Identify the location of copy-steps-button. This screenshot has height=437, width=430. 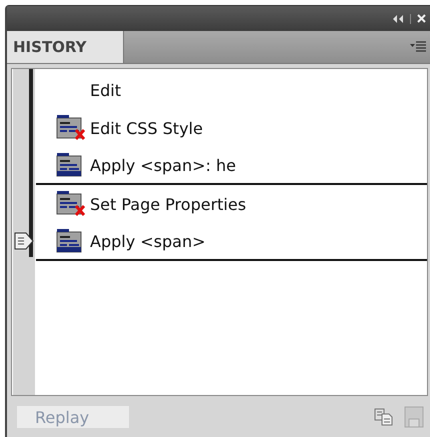
(384, 417).